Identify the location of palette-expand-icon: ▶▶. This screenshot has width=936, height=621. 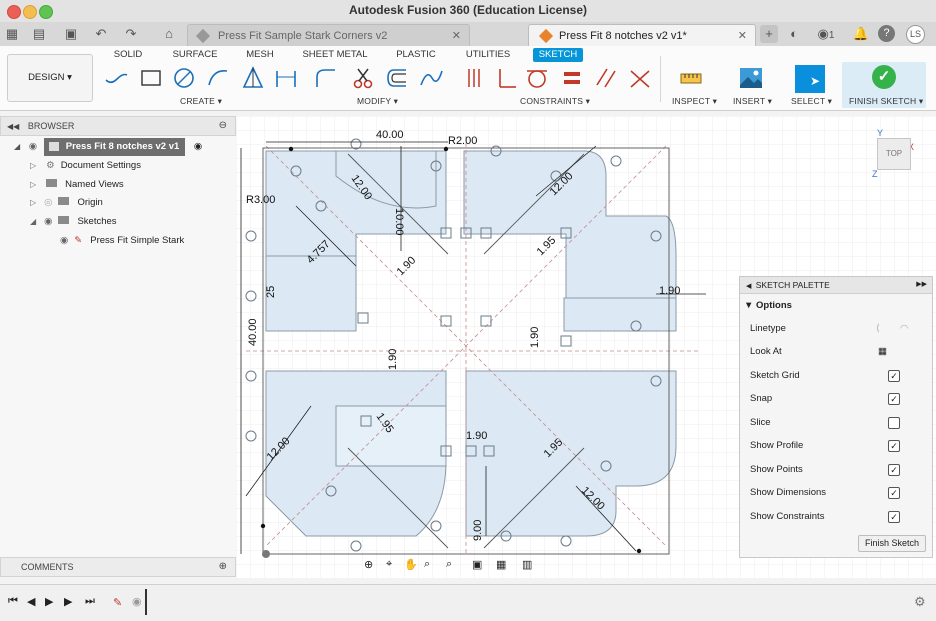
(921, 285).